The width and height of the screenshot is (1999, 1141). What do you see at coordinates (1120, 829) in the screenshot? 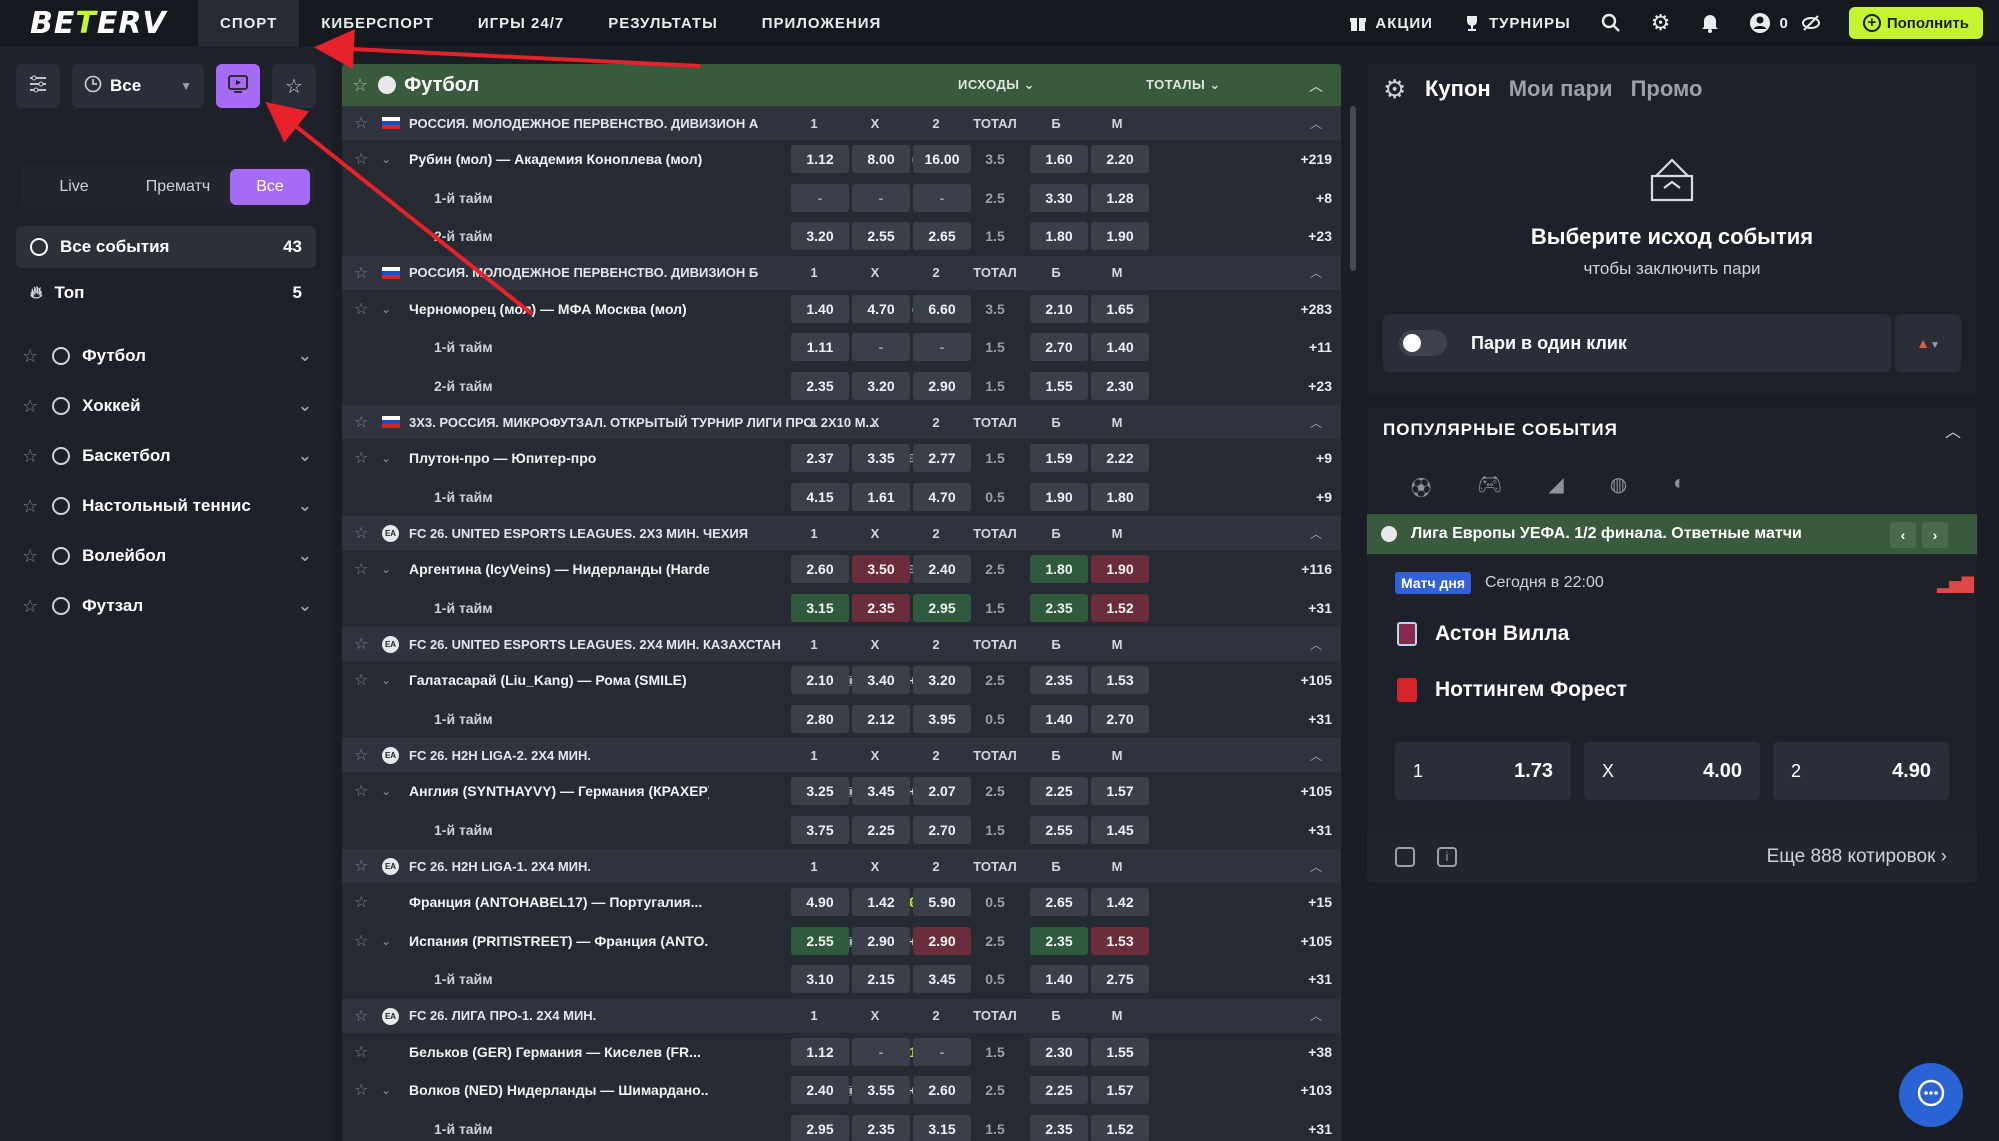
I see `under-odd-button: 1.45` at bounding box center [1120, 829].